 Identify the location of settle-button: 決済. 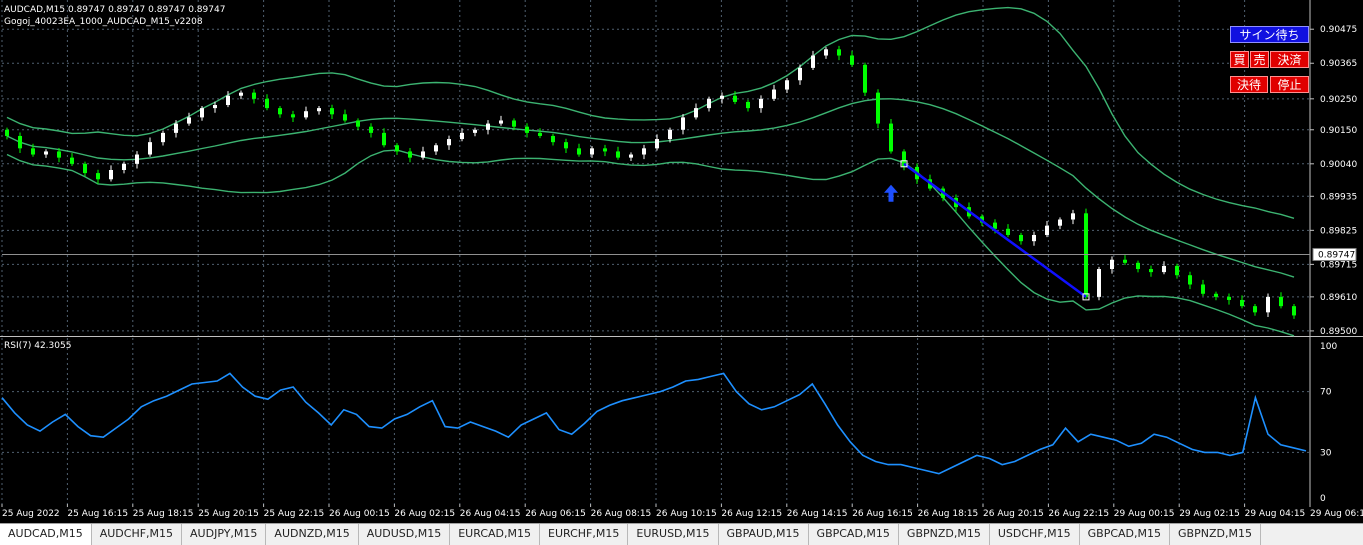
(1289, 59).